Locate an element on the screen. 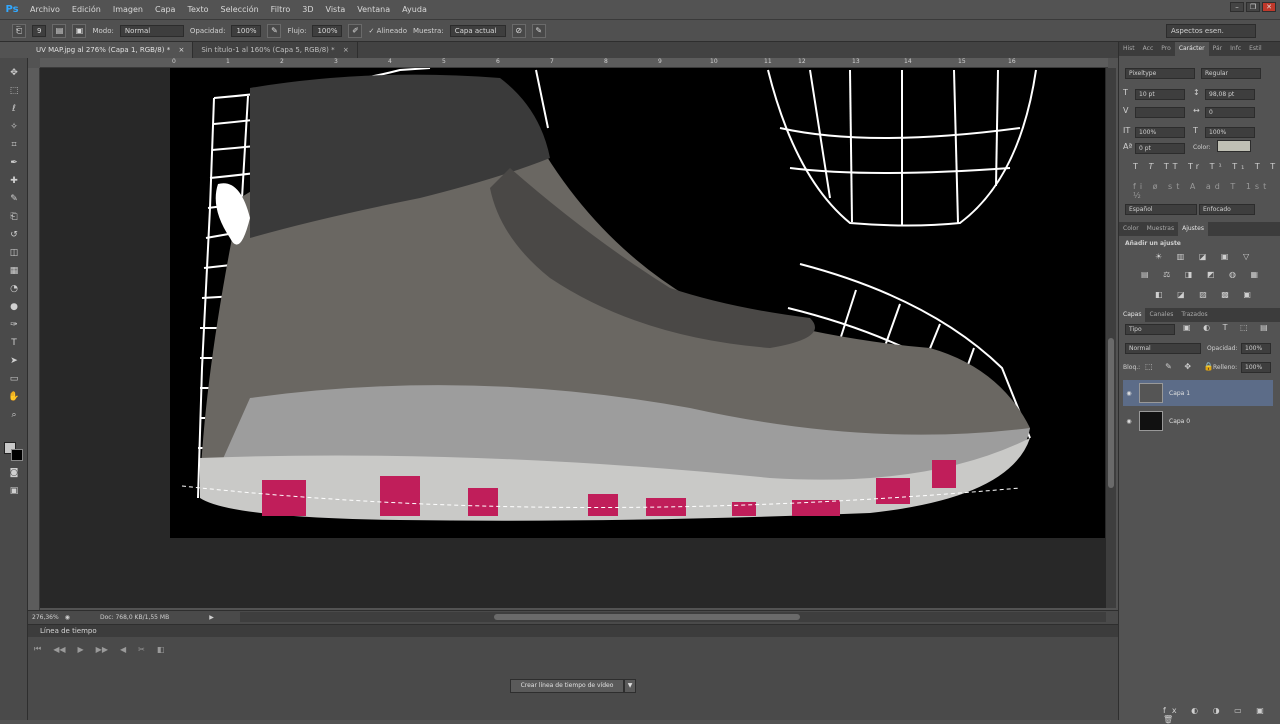 Image resolution: width=1280 pixels, height=724 pixels. type-tool-icon: T is located at coordinates (14, 343).